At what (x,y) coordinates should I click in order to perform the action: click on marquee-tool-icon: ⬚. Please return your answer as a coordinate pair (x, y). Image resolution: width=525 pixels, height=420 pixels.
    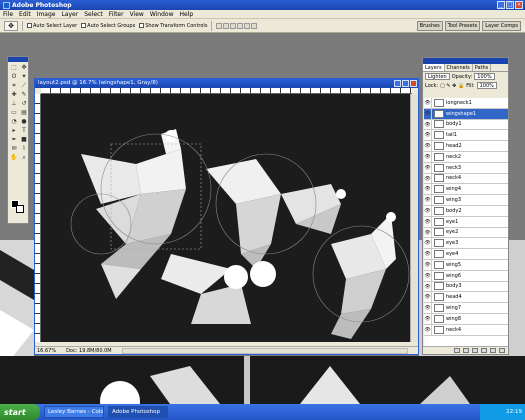
    Looking at the image, I should click on (14, 67).